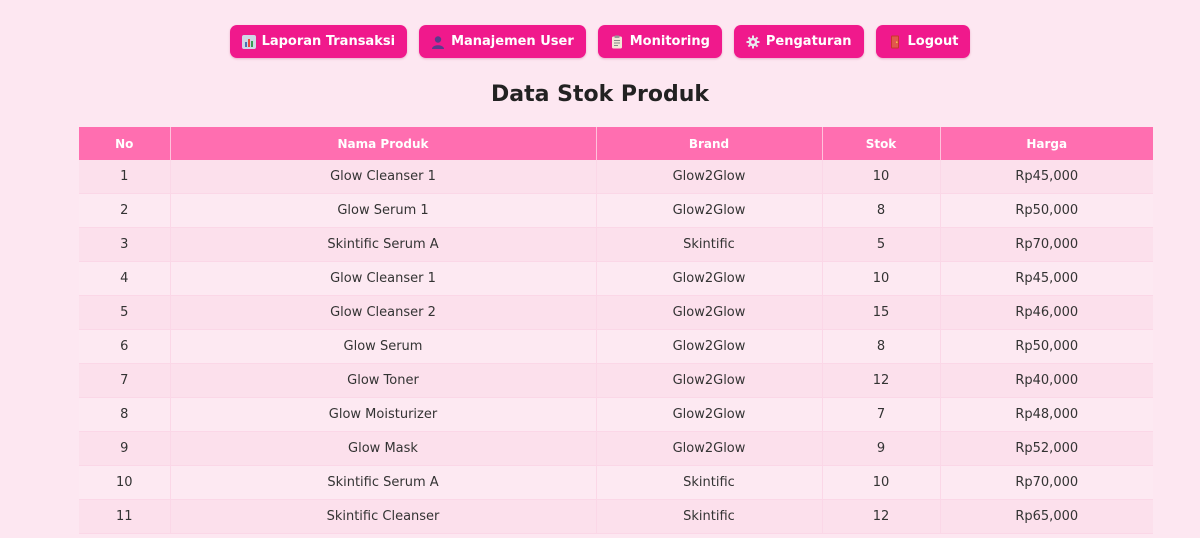 This screenshot has height=538, width=1200. I want to click on manajemen-user-button: Manajemen User, so click(502, 41).